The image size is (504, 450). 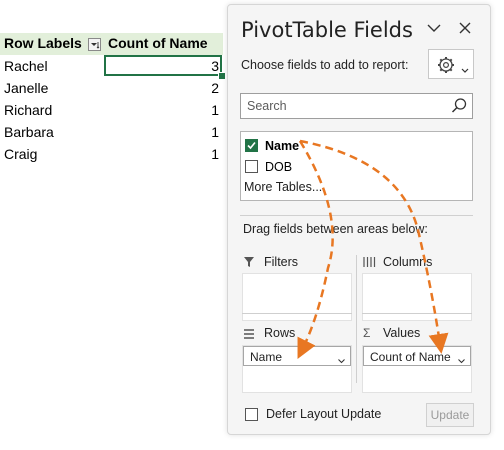 What do you see at coordinates (327, 30) in the screenshot?
I see `pane-title: PivotTable Fields` at bounding box center [327, 30].